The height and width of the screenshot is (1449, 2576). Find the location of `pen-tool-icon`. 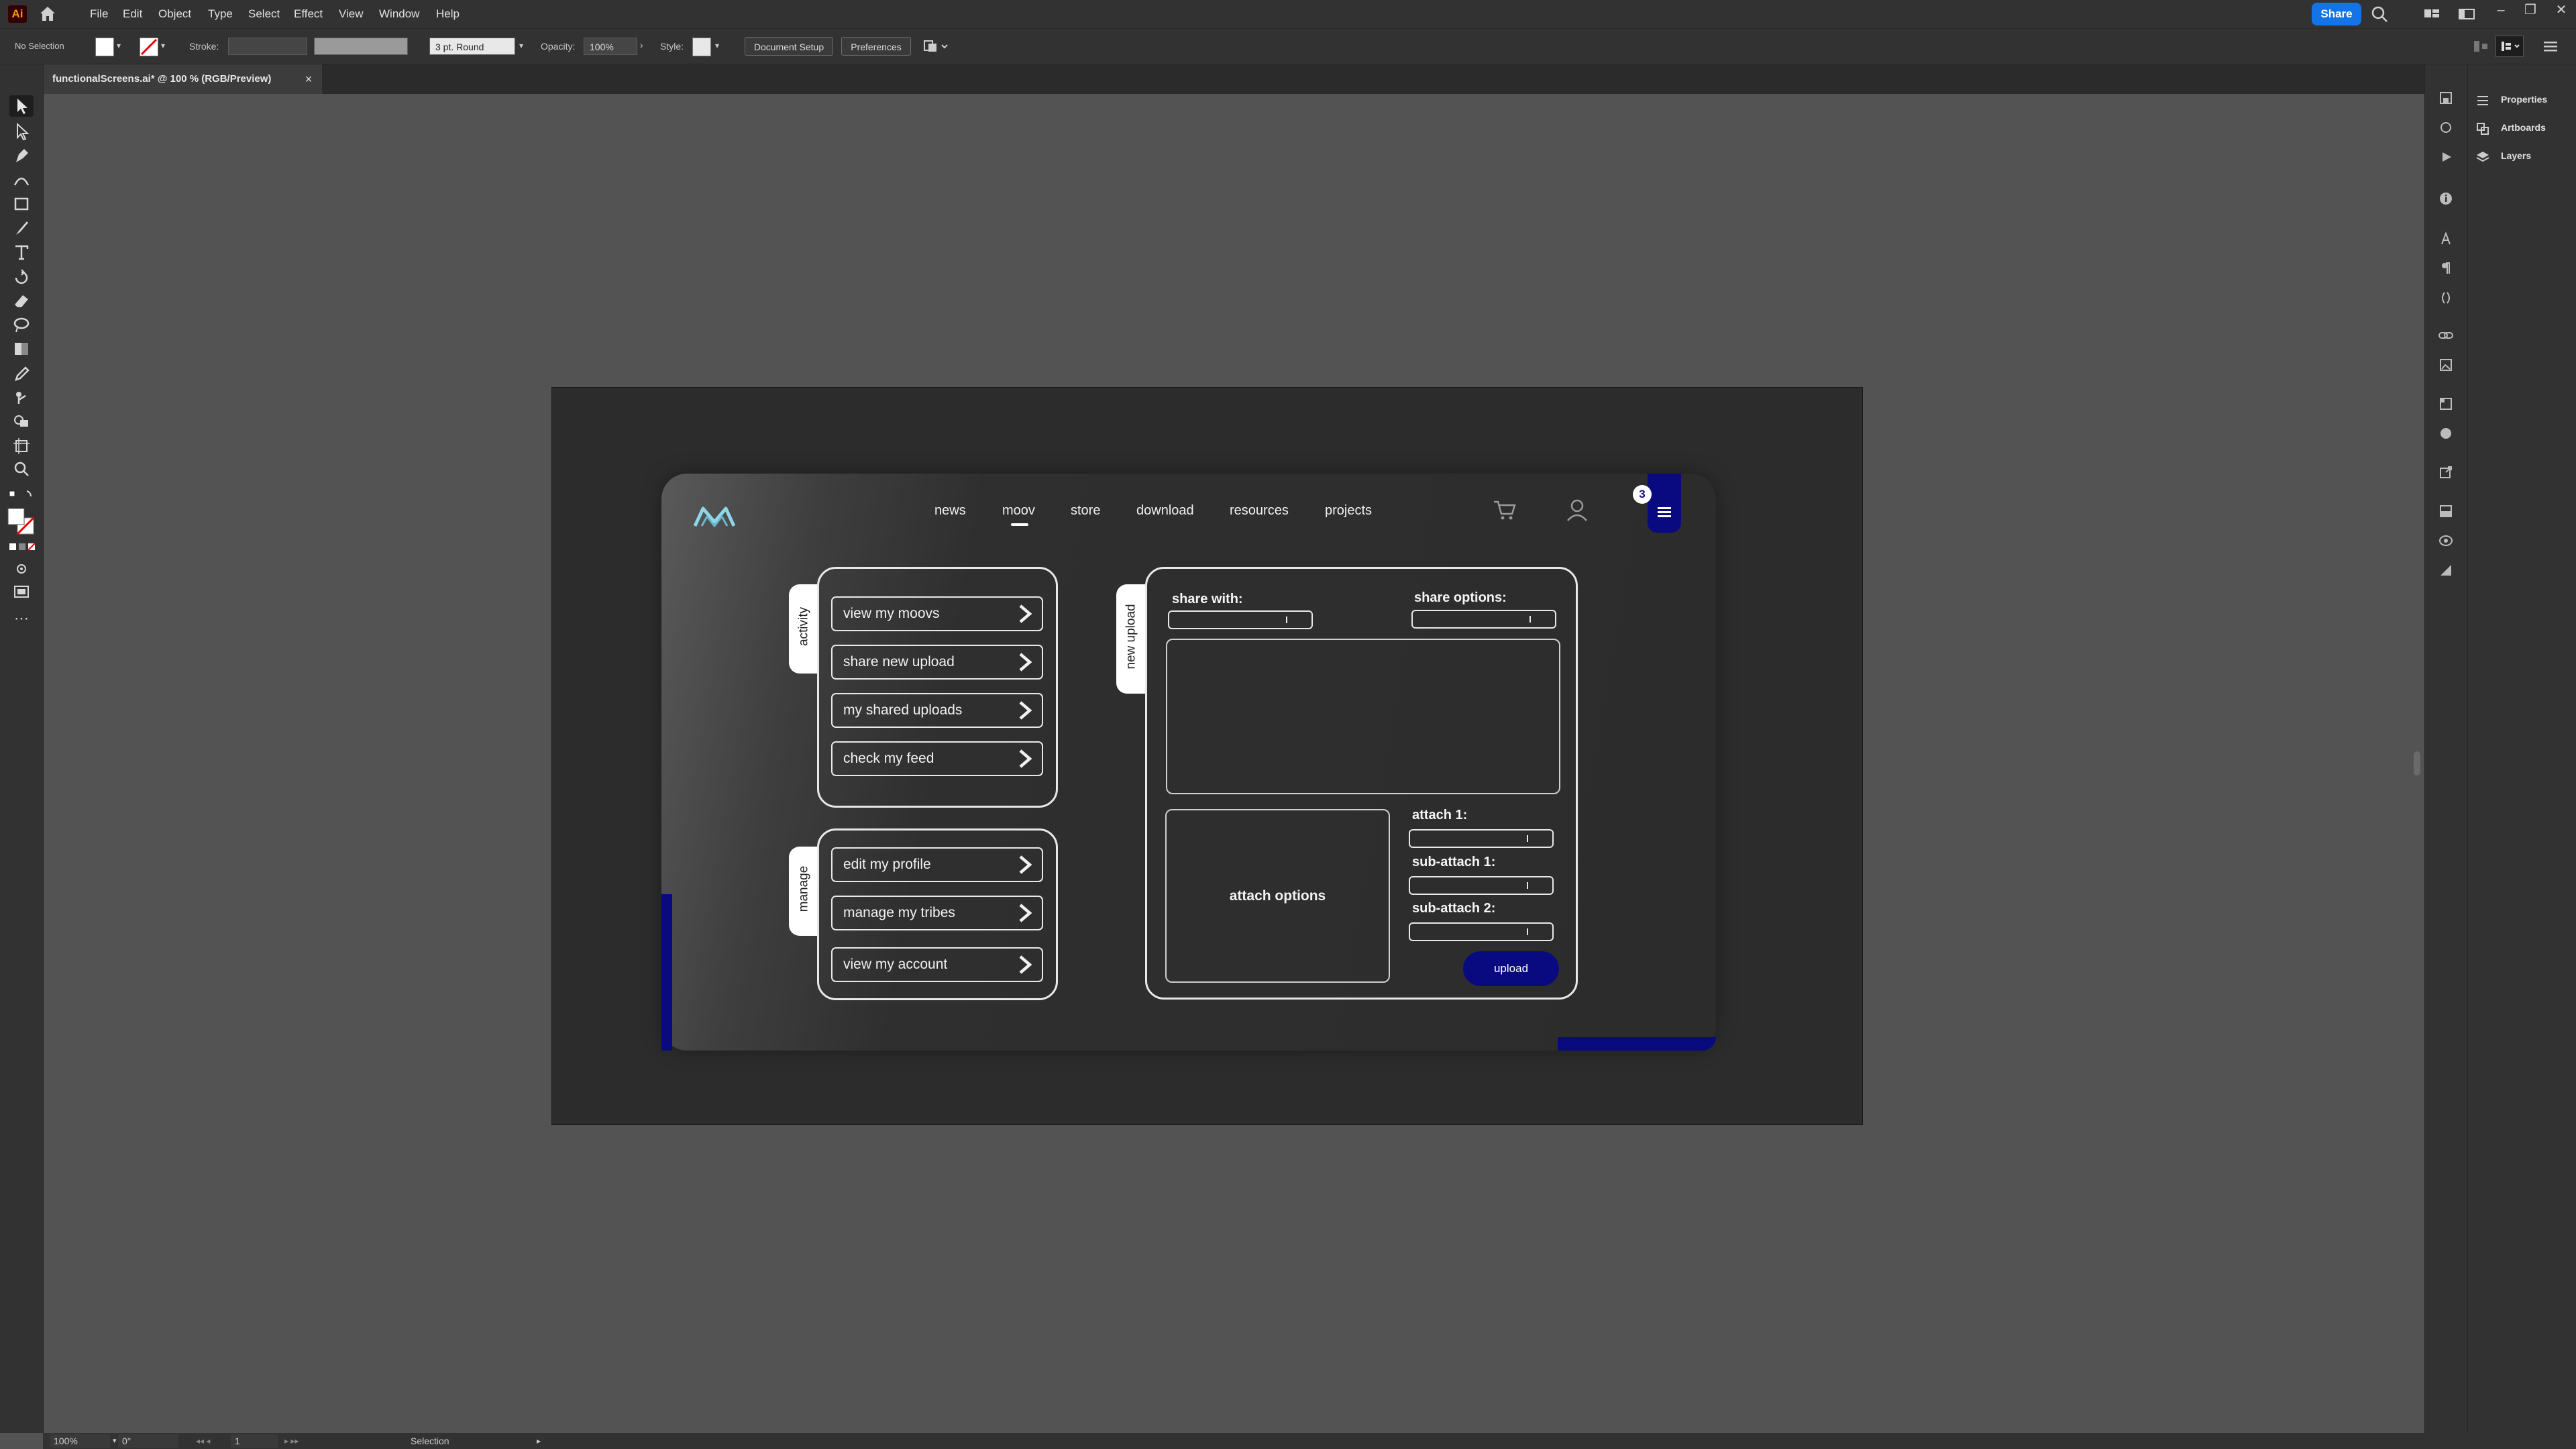

pen-tool-icon is located at coordinates (21, 155).